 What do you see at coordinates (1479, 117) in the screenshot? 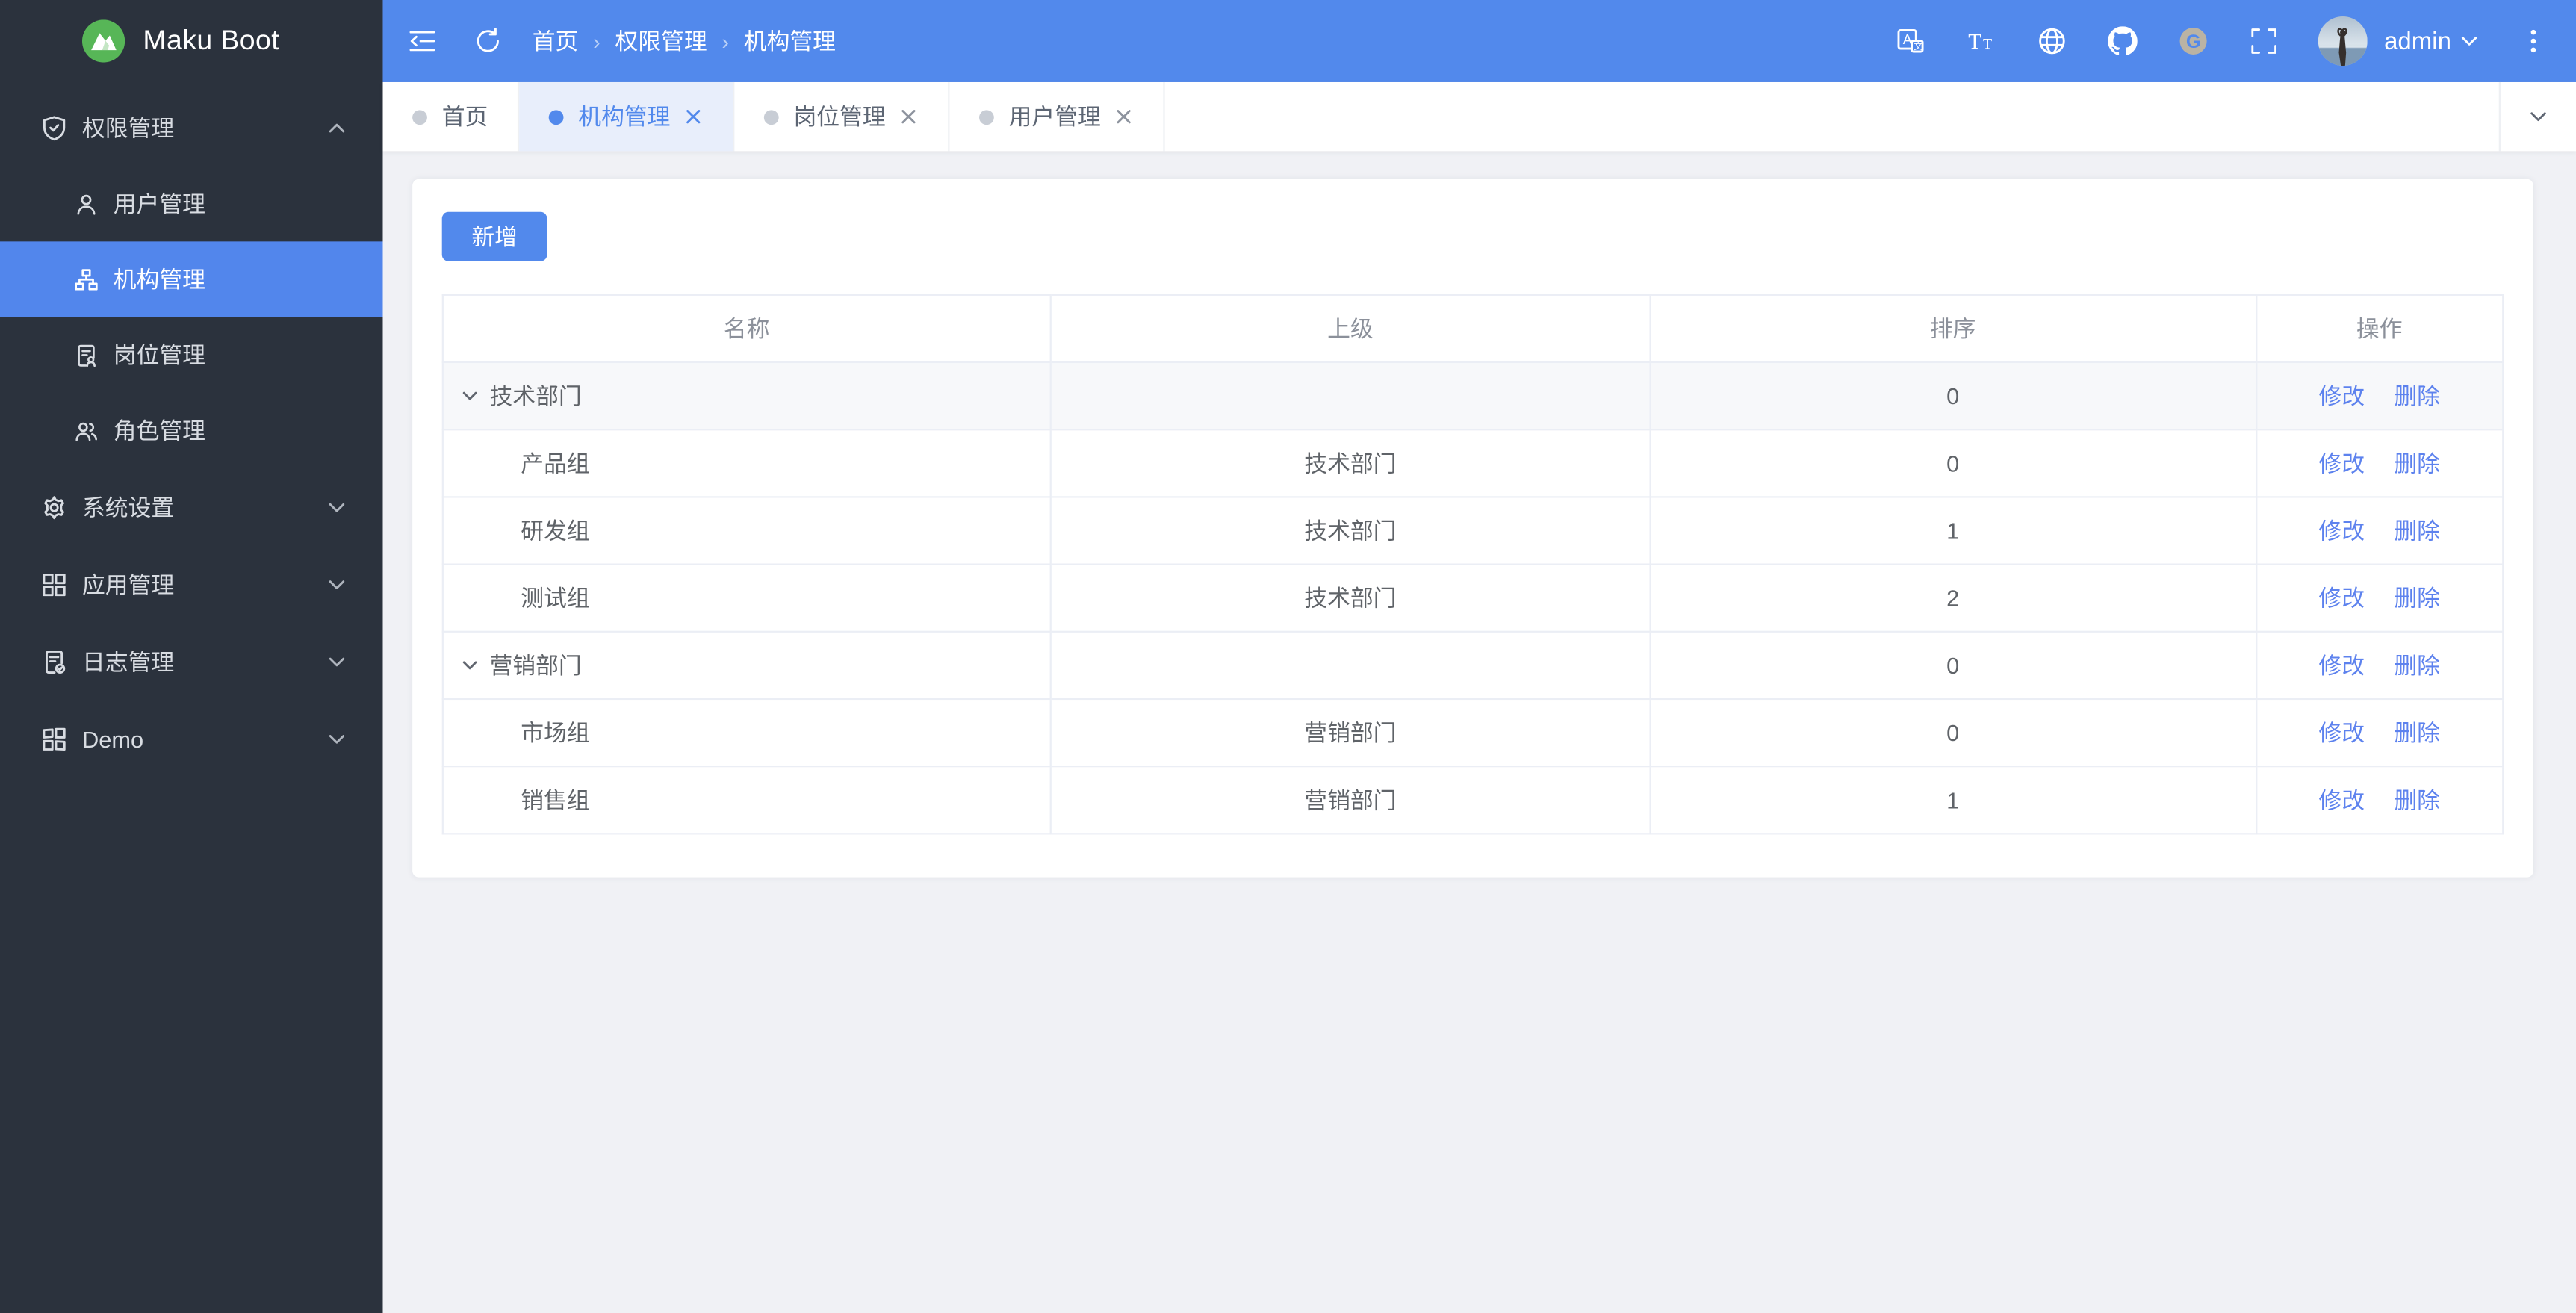
I see `tab-bar: 首页 机构管理 岗位管理 用户管理` at bounding box center [1479, 117].